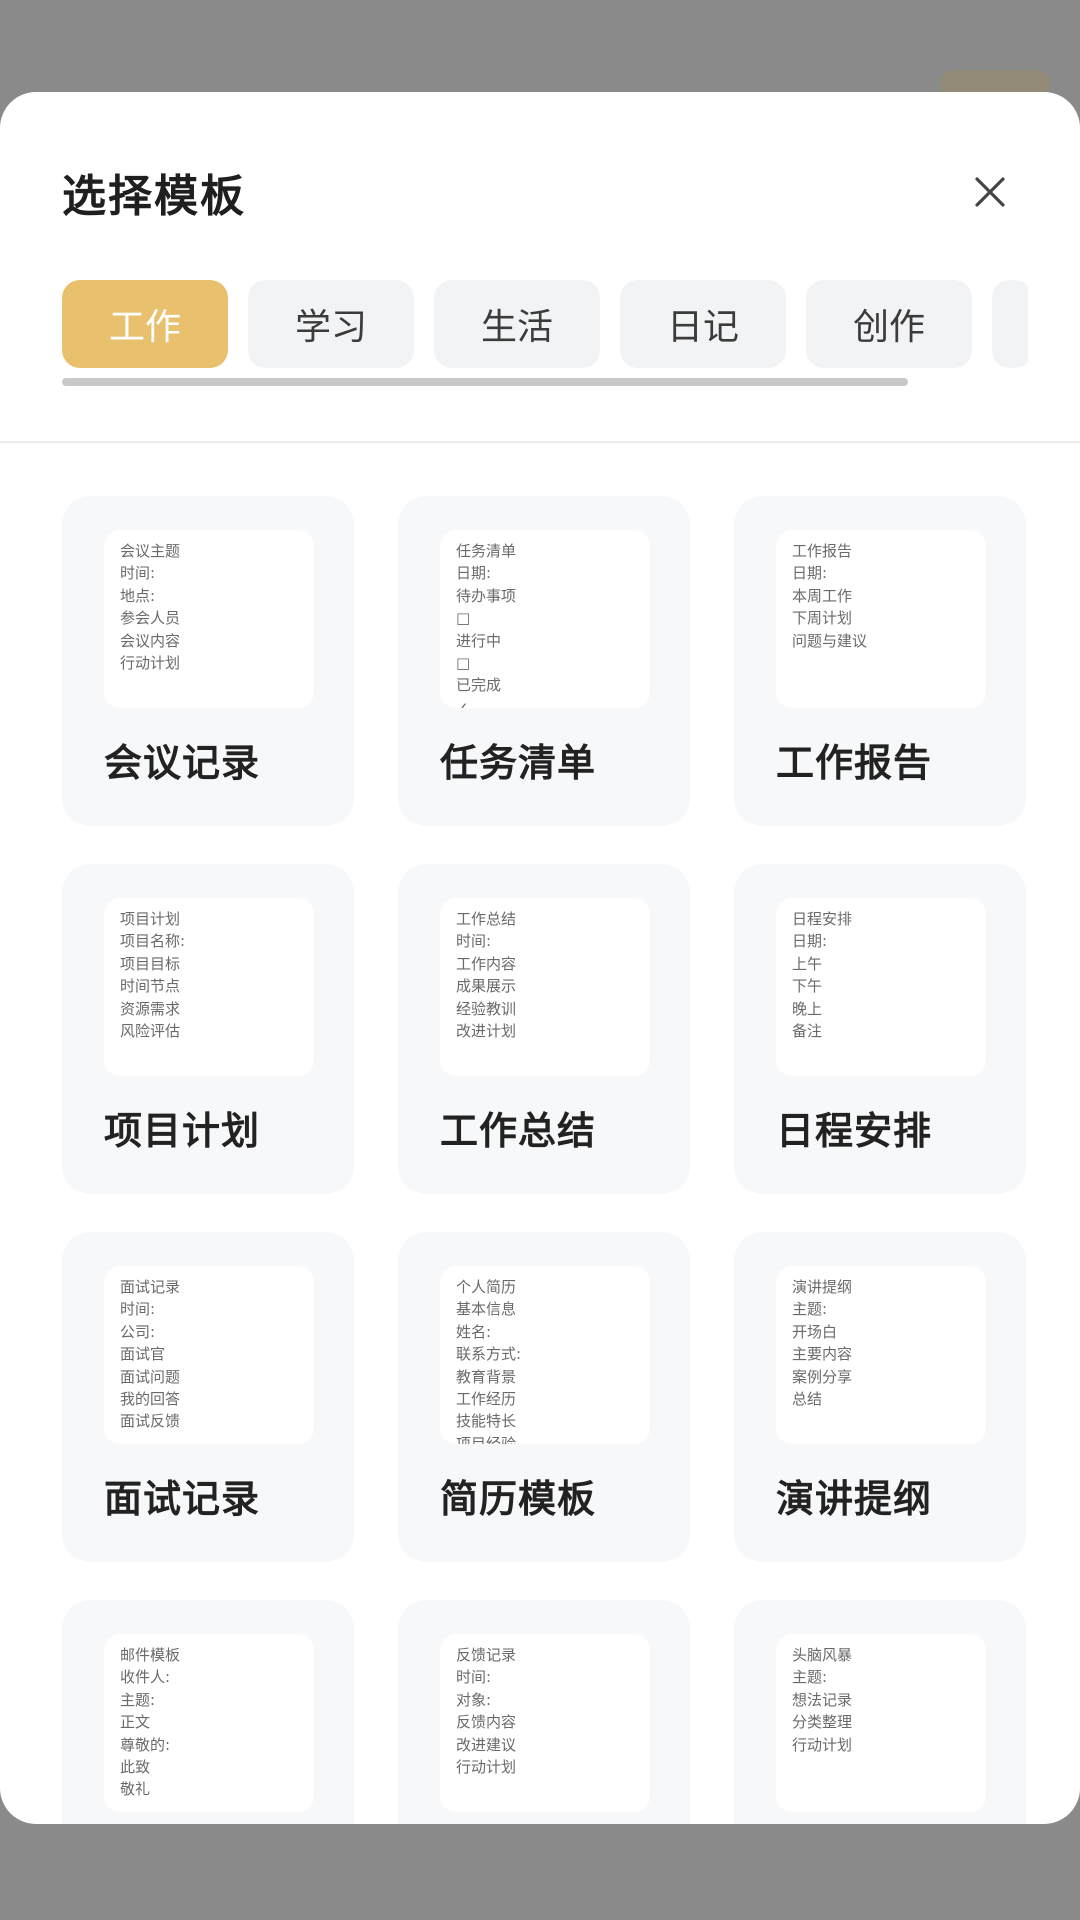  What do you see at coordinates (150, 640) in the screenshot?
I see `preview-line: 会议内容` at bounding box center [150, 640].